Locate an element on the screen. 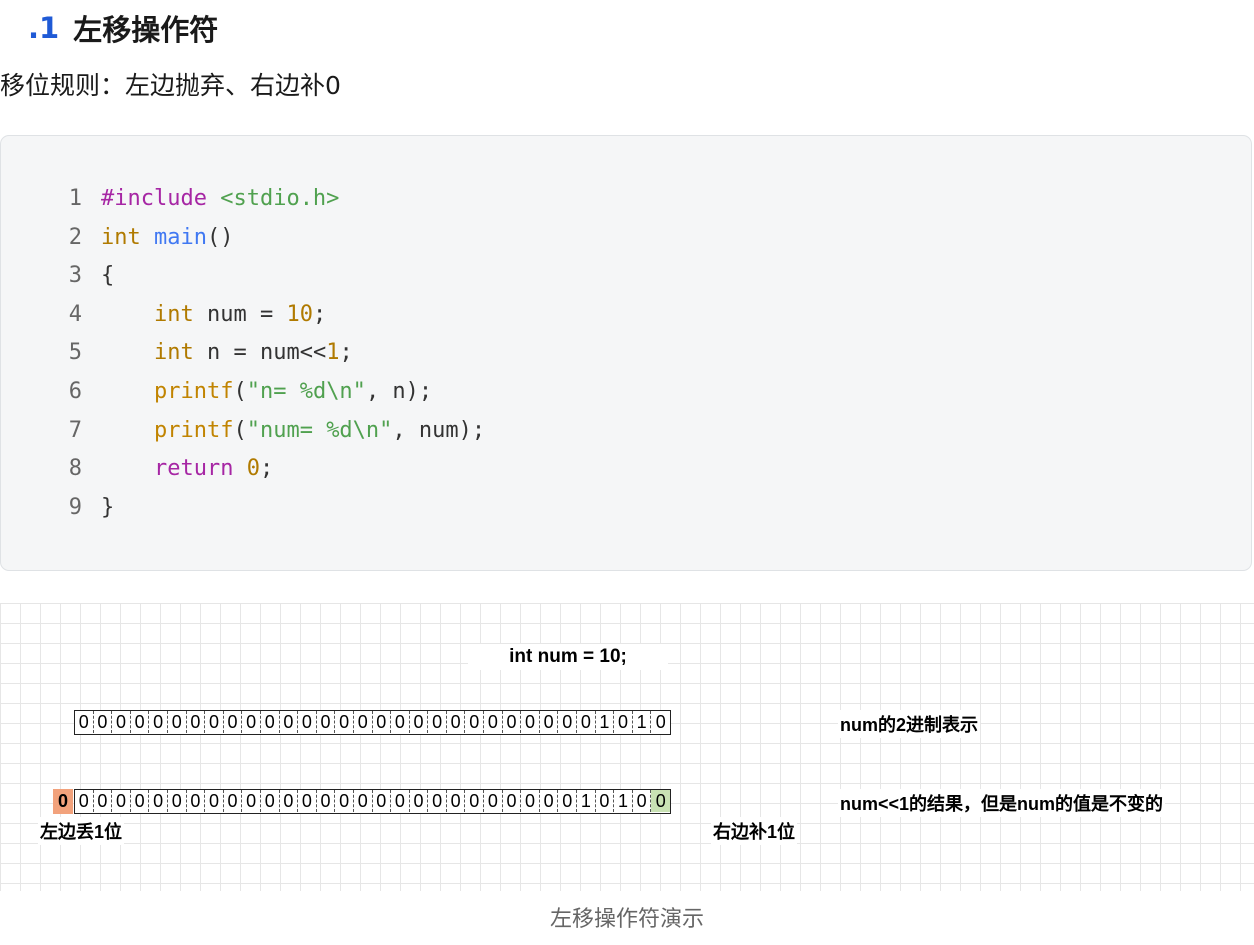  code-text: return 0; is located at coordinates (187, 469).